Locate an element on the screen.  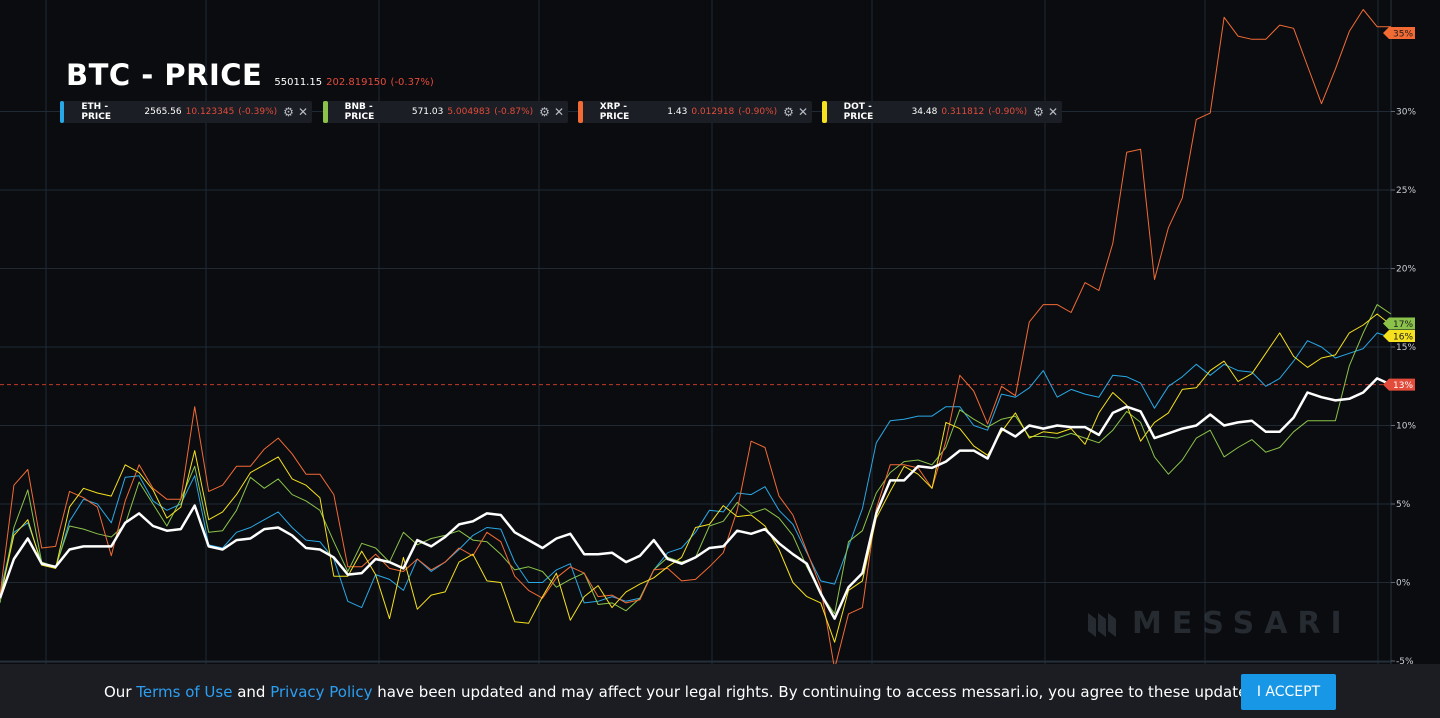
legend-value: 2565.56 is located at coordinates (163, 112).